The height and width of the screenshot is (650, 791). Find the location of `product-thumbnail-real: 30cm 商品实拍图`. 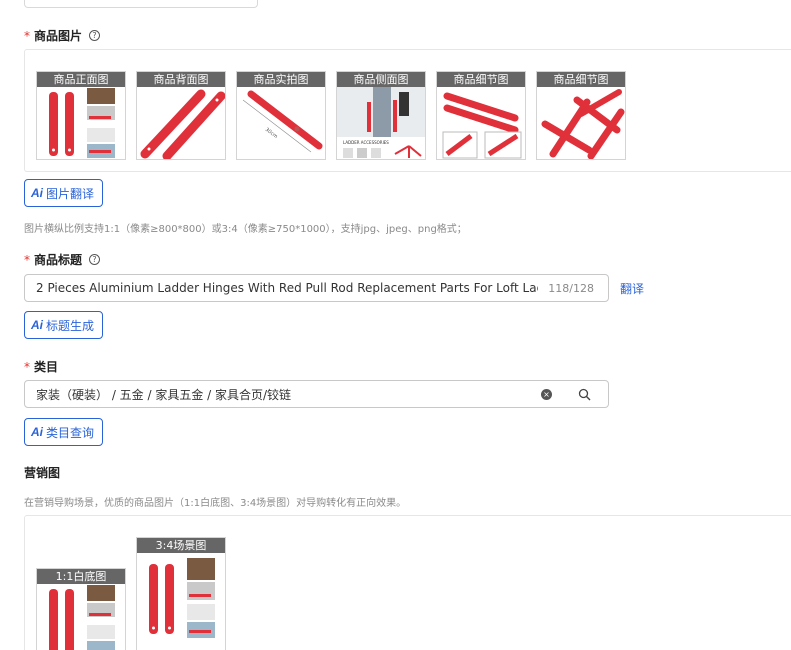

product-thumbnail-real: 30cm 商品实拍图 is located at coordinates (281, 115).